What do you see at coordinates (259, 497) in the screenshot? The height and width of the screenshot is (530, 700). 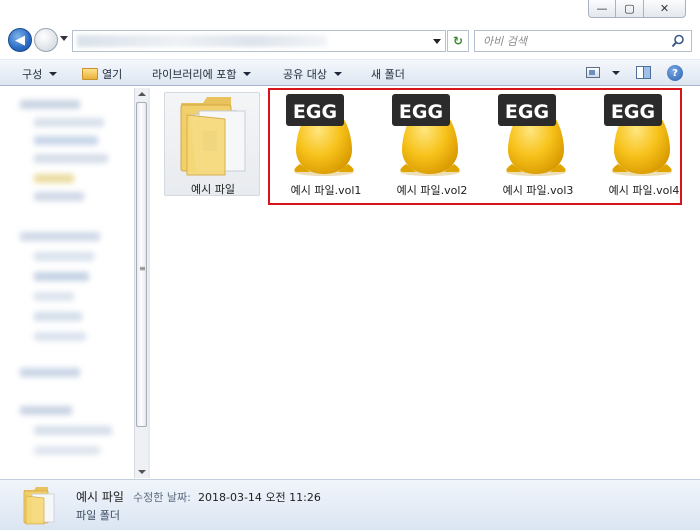 I see `details-modified-value: 2018-03-14 오전 11:26` at bounding box center [259, 497].